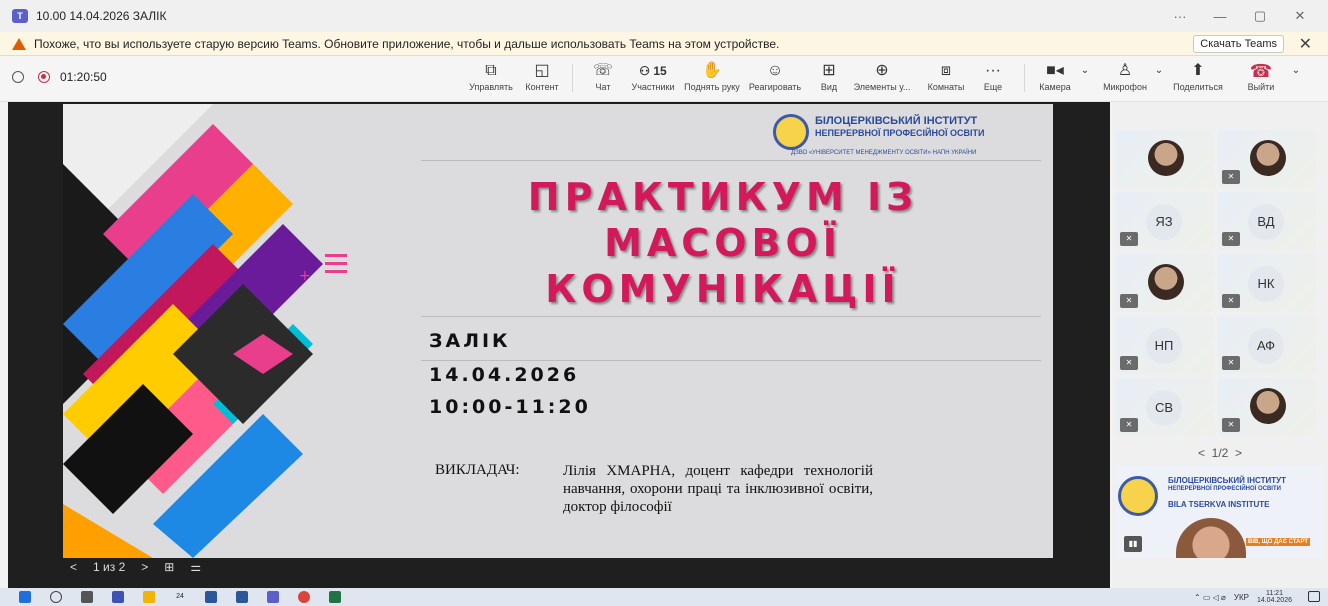 The height and width of the screenshot is (606, 1328). I want to click on next-page-icon: >, so click(1238, 453).